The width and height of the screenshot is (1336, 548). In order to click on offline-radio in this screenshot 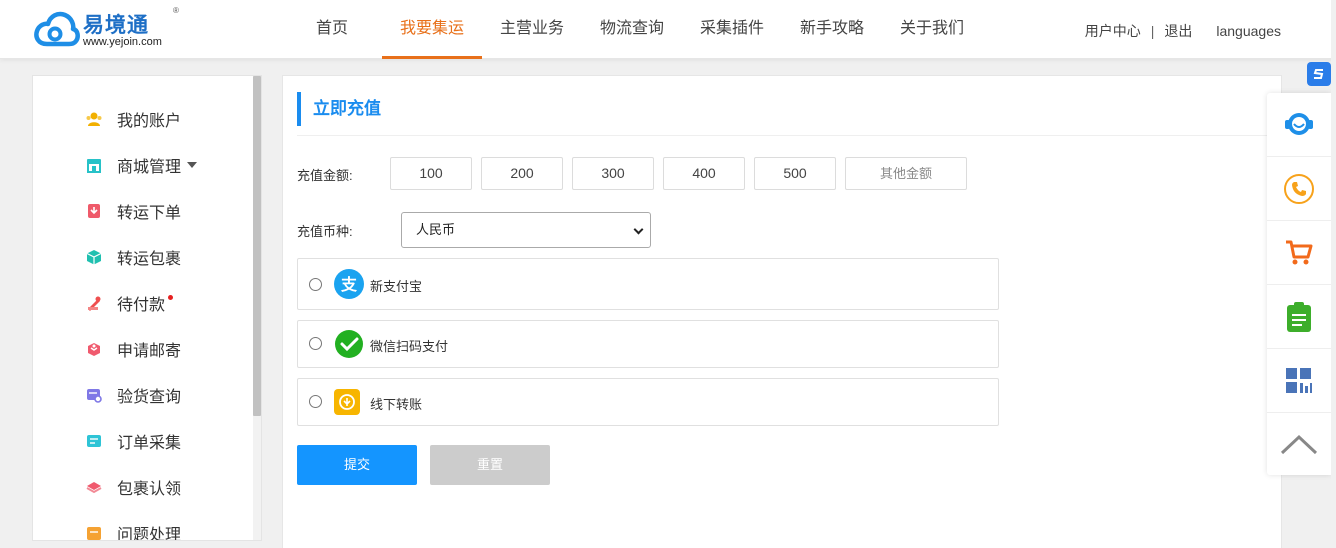, I will do `click(315, 401)`.